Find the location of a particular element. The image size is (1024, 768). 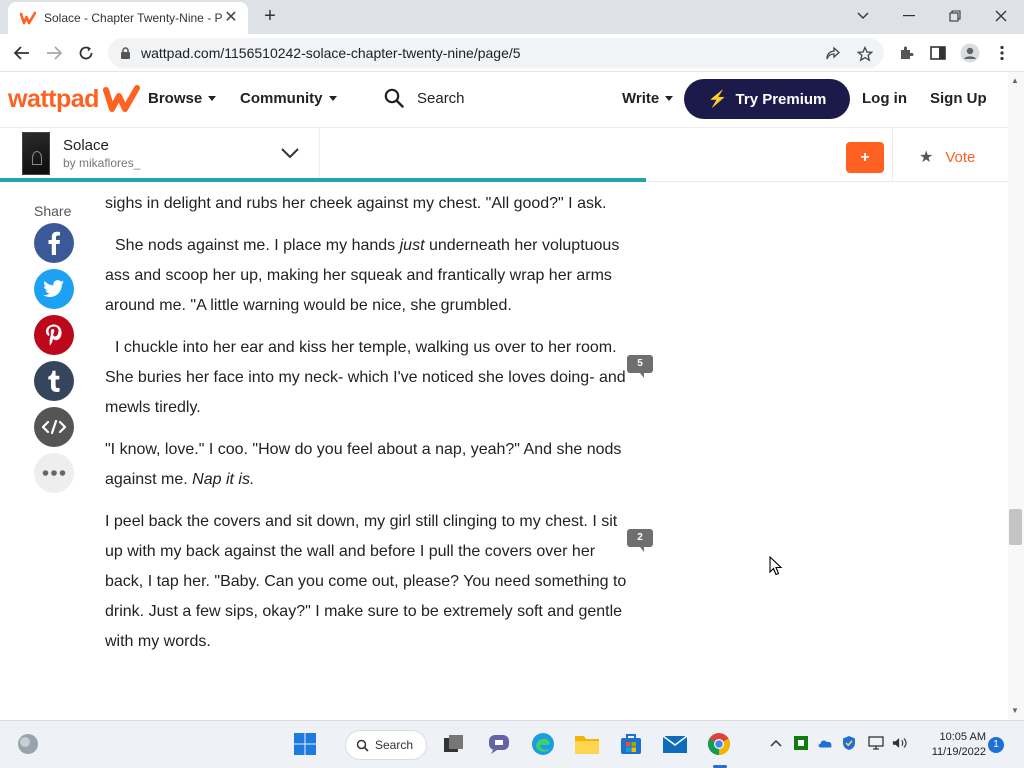

lightning-icon: ⚡ is located at coordinates (717, 99).